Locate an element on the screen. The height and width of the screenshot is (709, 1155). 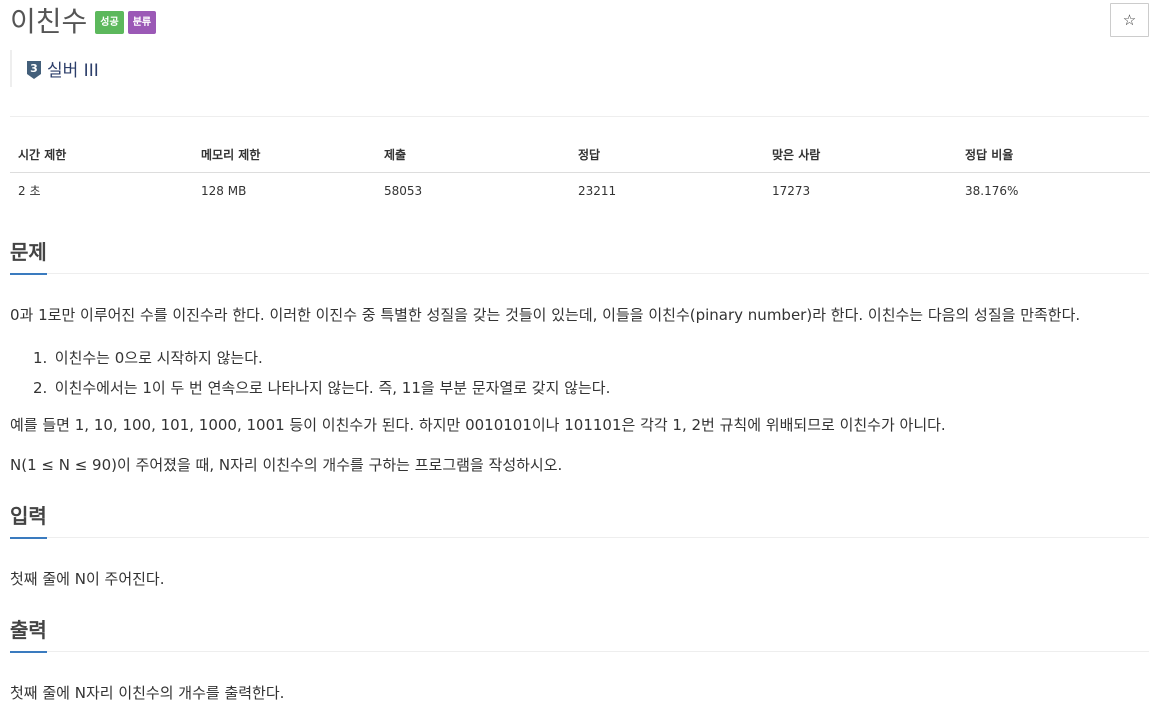
input-section-title: 입력 is located at coordinates (28, 520).